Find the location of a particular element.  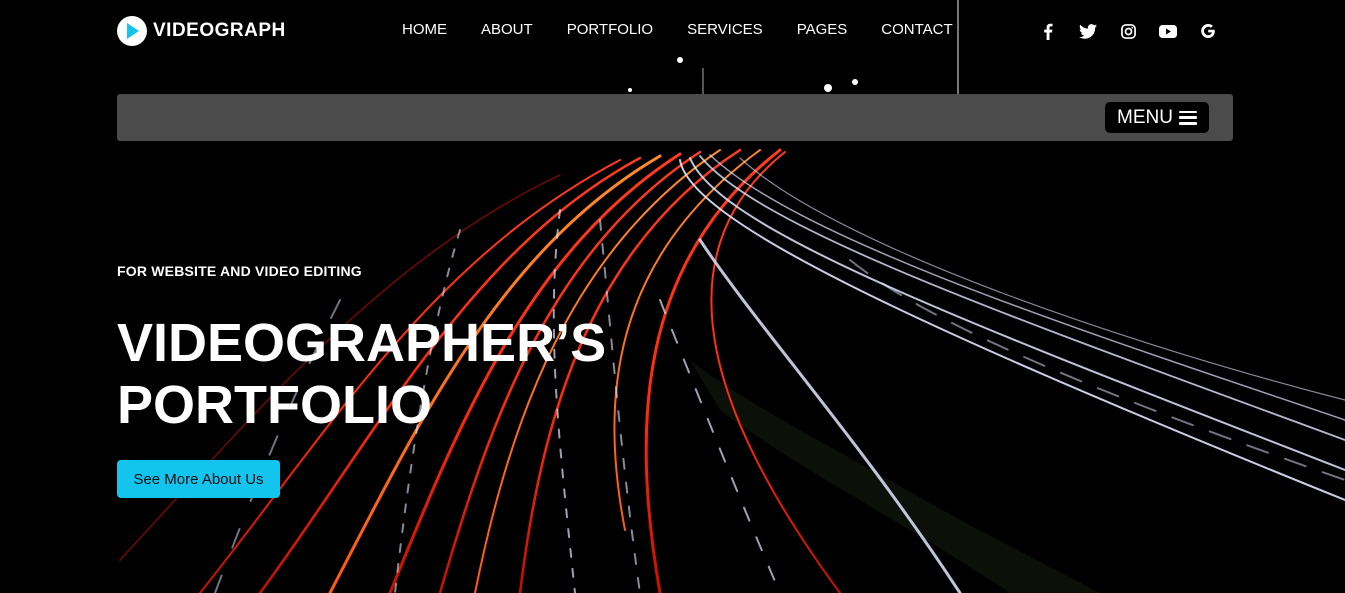

nav-item-portfolio: PORTFOLIO is located at coordinates (610, 29).